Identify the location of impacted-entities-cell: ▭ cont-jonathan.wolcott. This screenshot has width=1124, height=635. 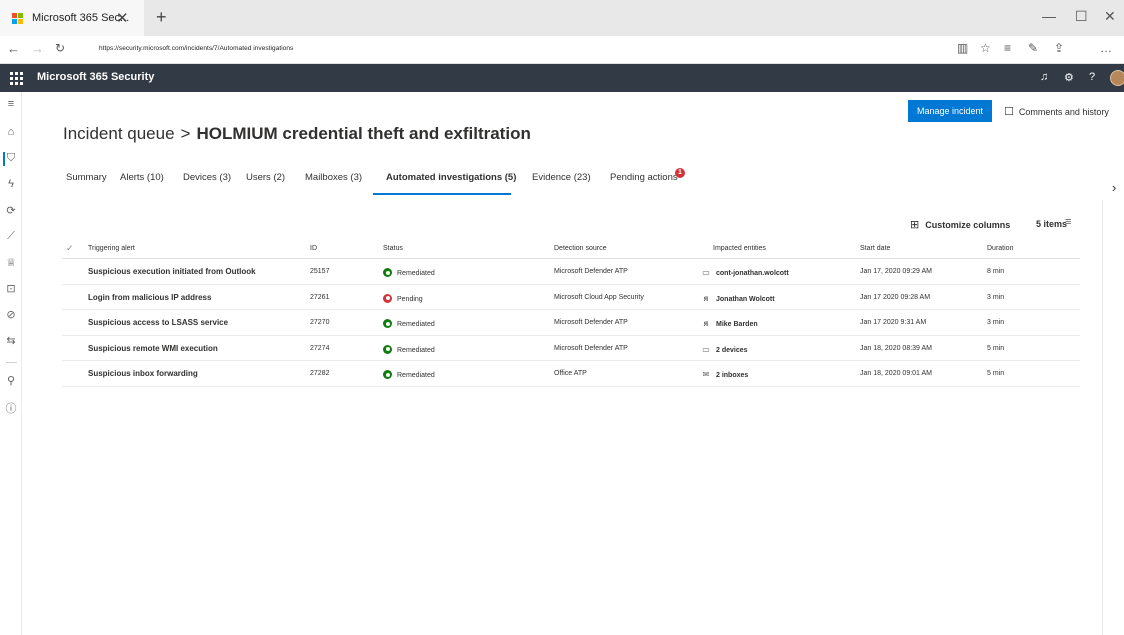
(745, 272).